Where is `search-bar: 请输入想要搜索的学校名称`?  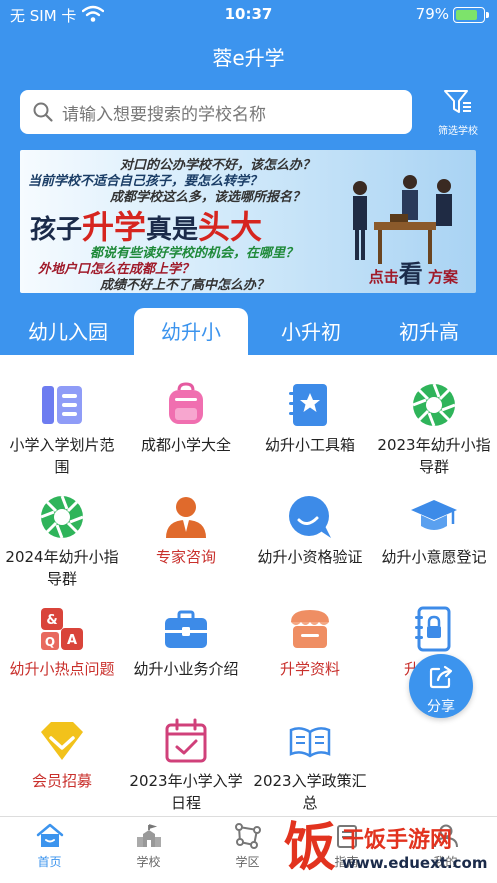 search-bar: 请输入想要搜索的学校名称 is located at coordinates (216, 112).